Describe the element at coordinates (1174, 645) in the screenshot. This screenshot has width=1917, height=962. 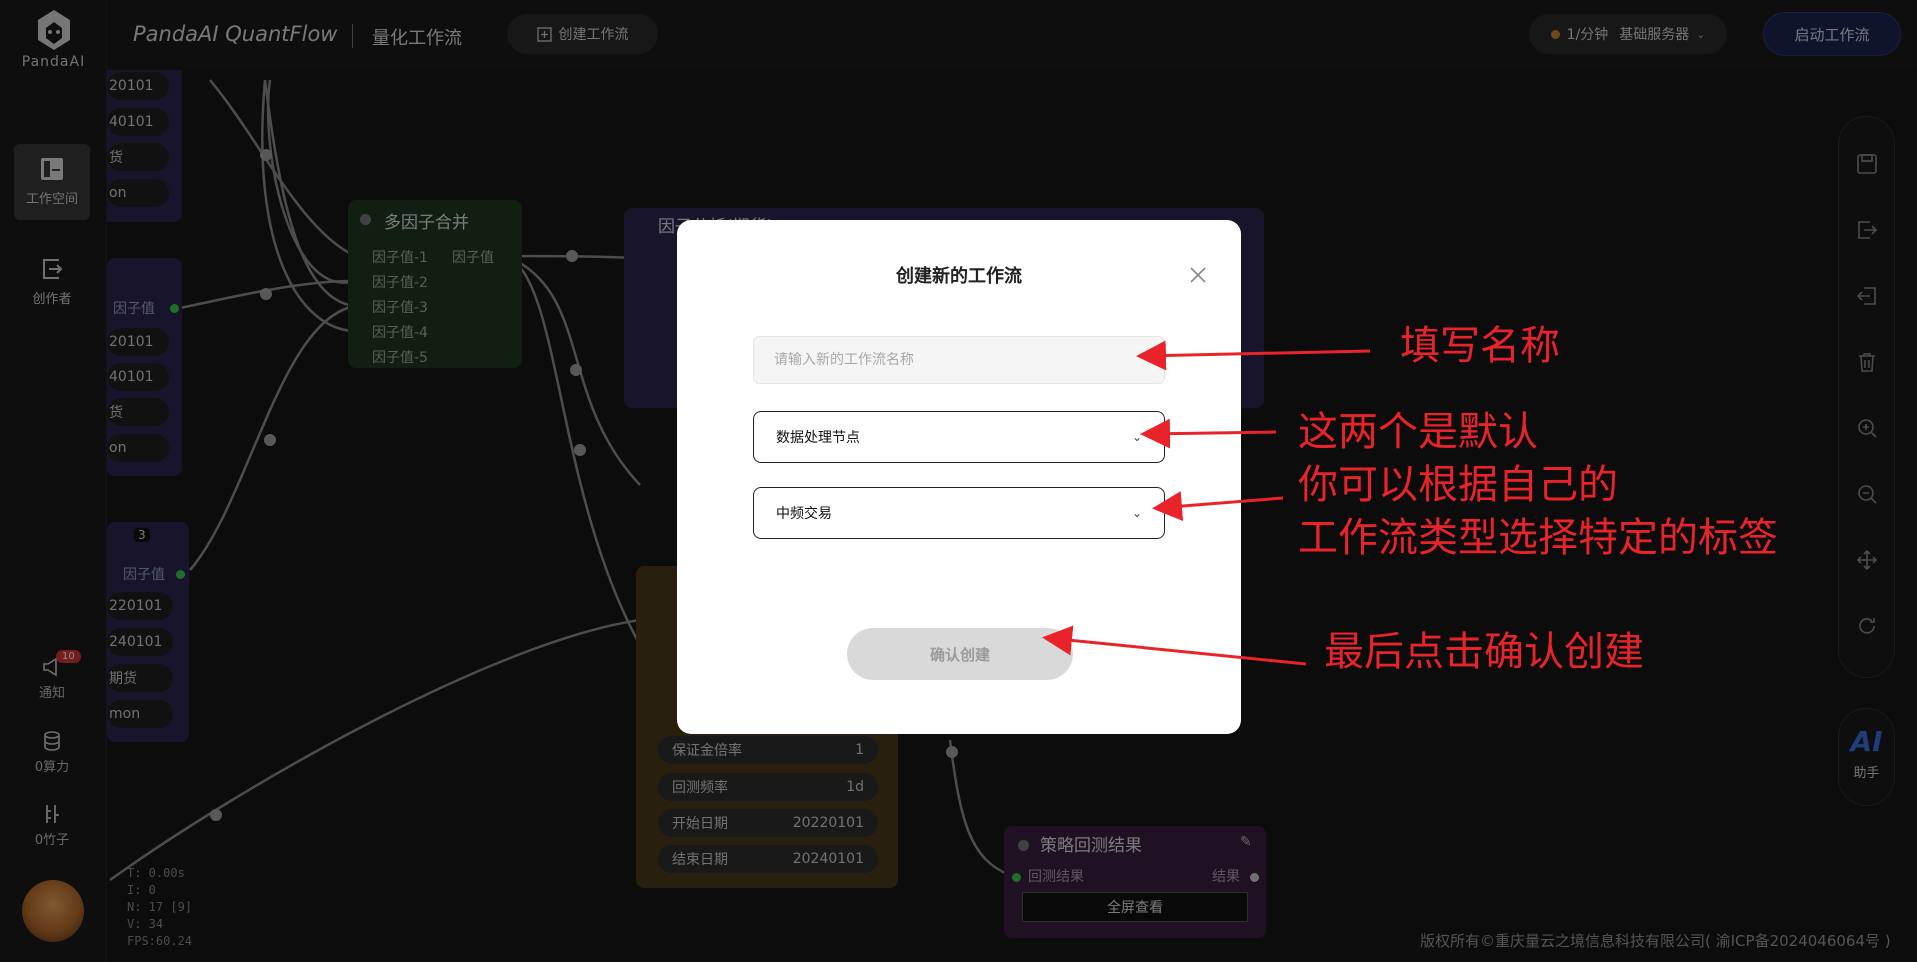
I see `arrow-to-confirm` at that location.